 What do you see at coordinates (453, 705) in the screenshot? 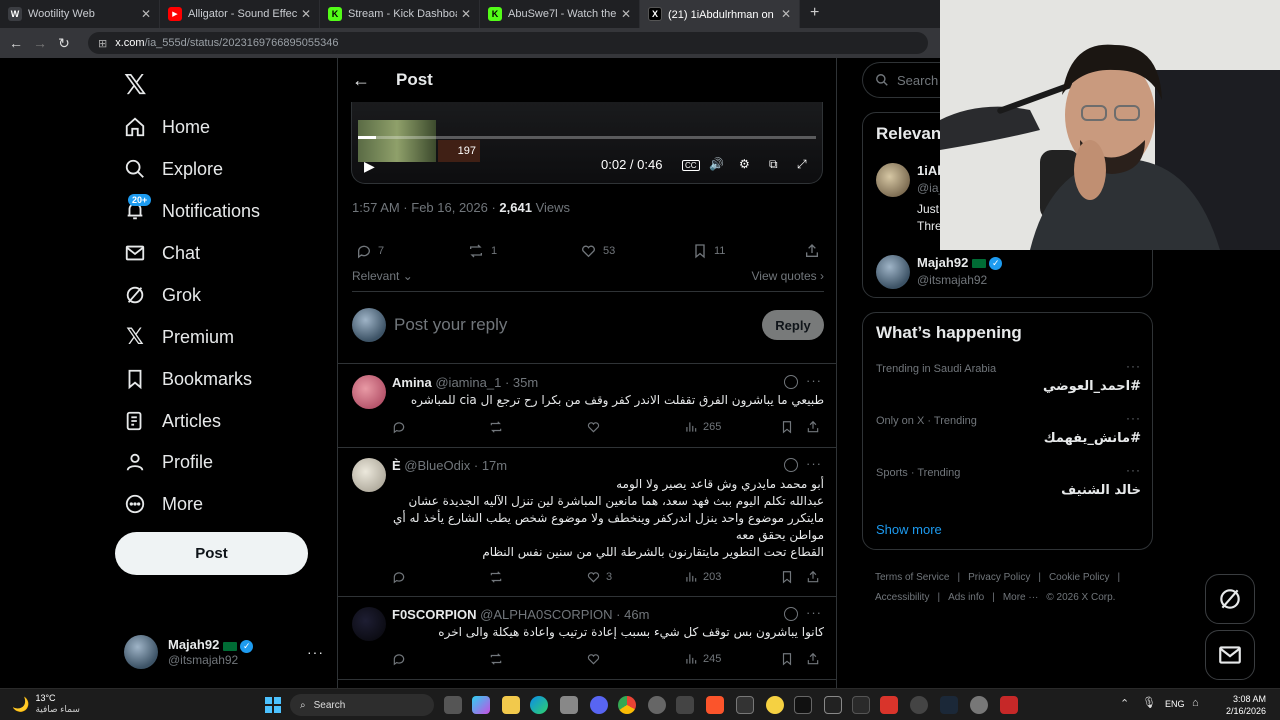
I see `task-view-icon` at bounding box center [453, 705].